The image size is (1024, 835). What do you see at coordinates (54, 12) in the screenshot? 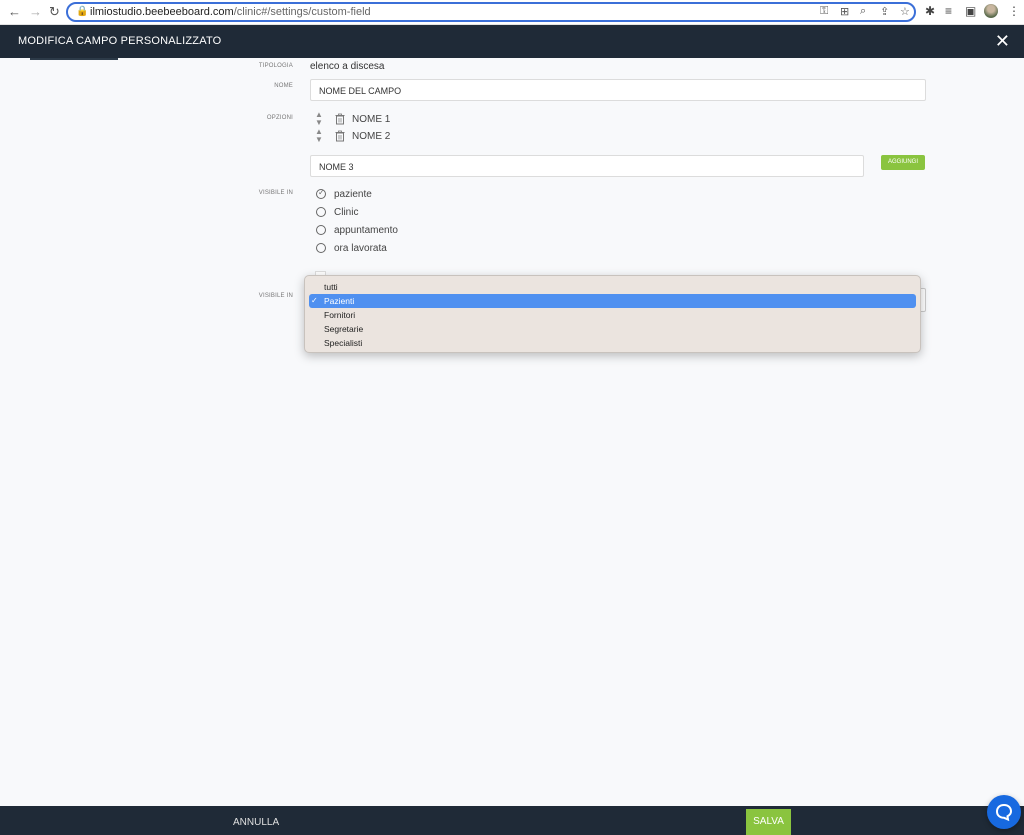
I see `reload-icon: ↻` at bounding box center [54, 12].